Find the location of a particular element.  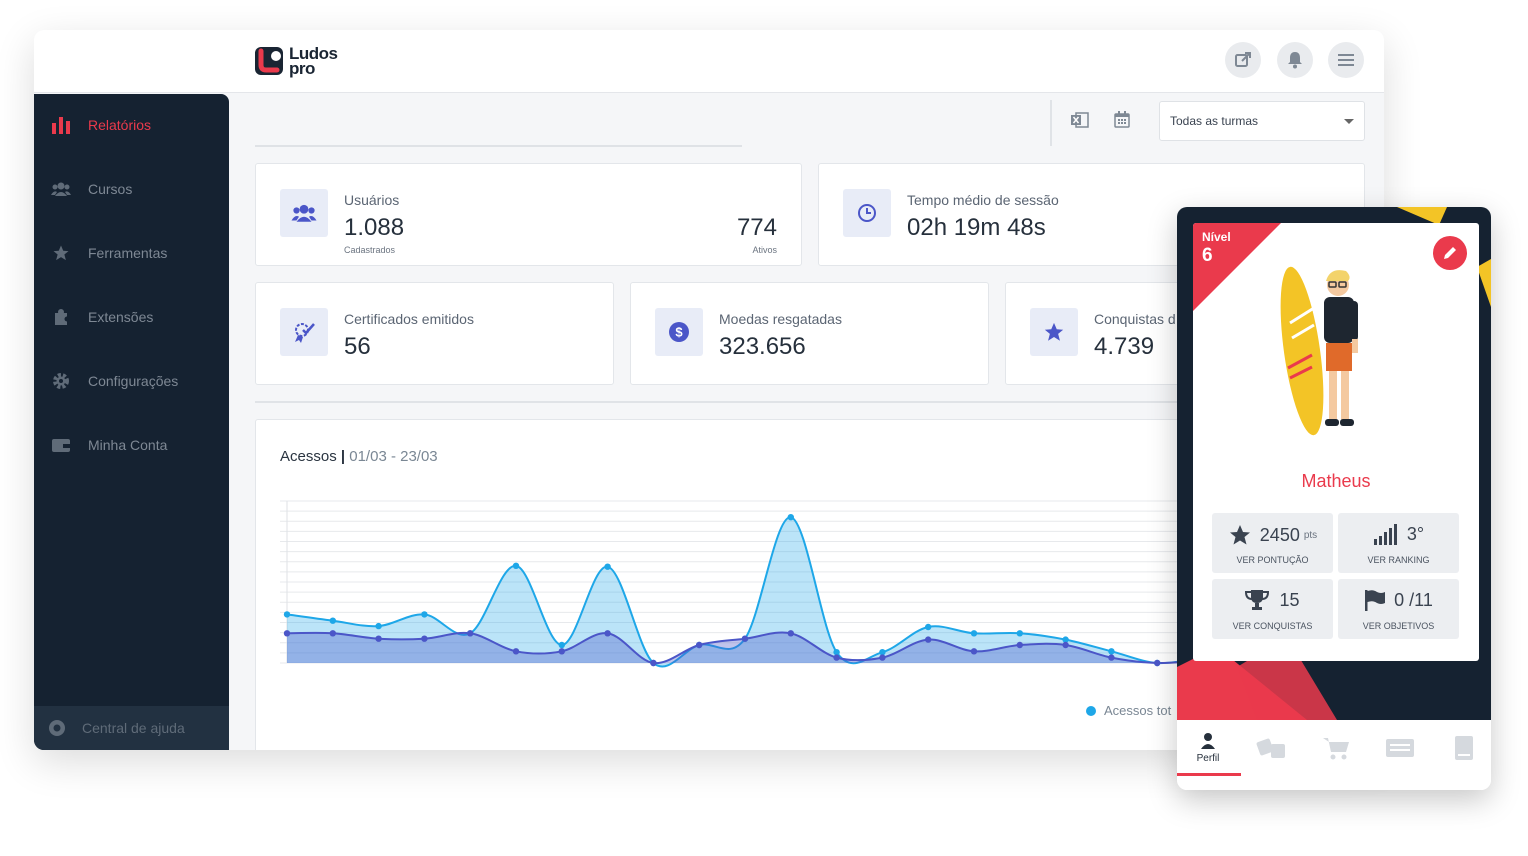

users-active-value: 774 is located at coordinates (756, 227).